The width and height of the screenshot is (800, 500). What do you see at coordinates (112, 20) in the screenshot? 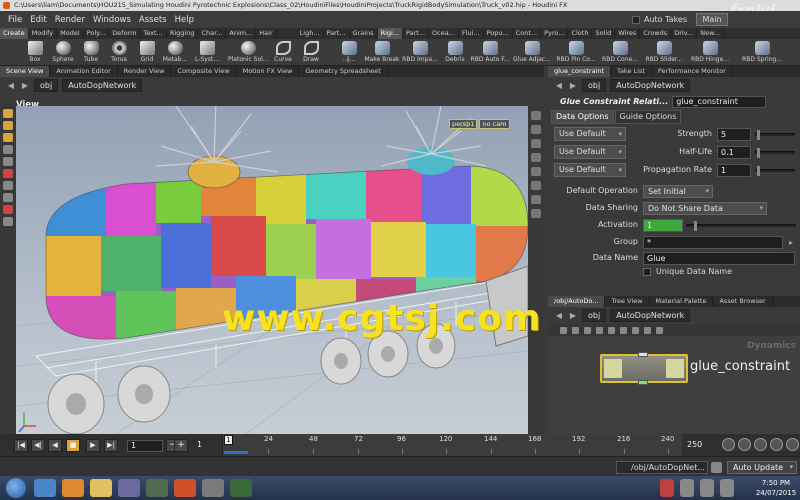
I see `menu-windows: Windows` at bounding box center [112, 20].